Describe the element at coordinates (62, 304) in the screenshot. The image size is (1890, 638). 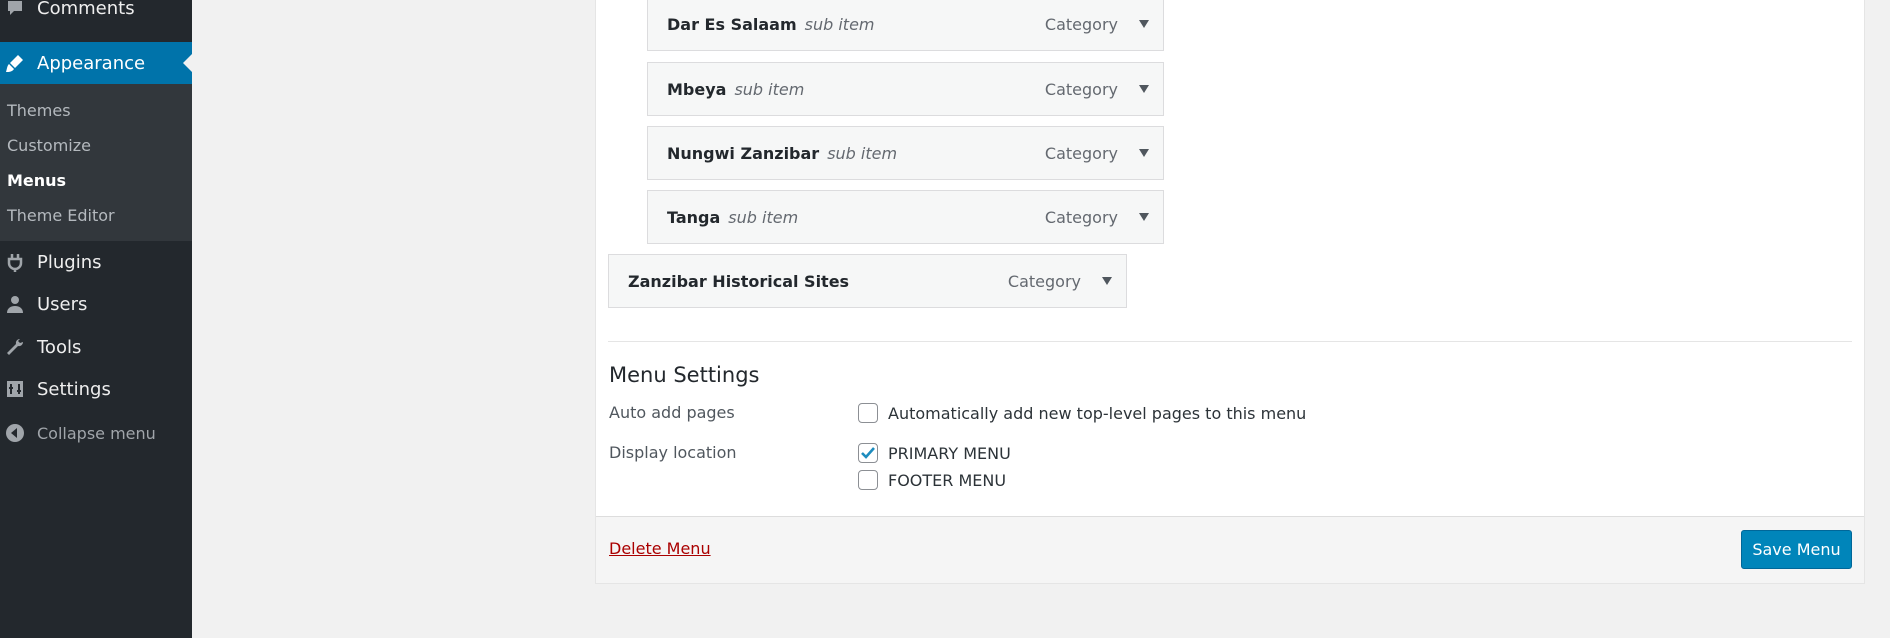
I see `nav-users-label: Users` at that location.